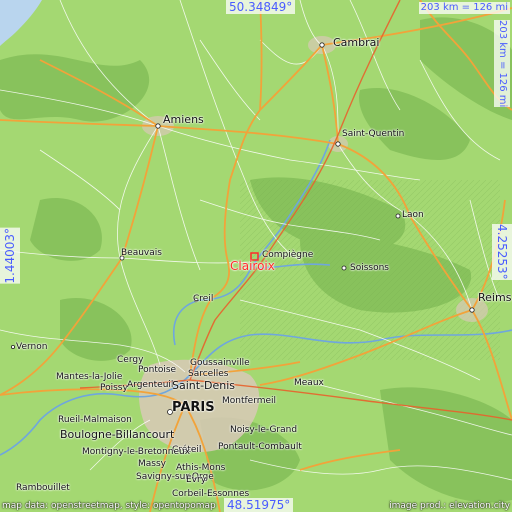  I want to click on city-label-pontoise: Pontoise, so click(157, 370).